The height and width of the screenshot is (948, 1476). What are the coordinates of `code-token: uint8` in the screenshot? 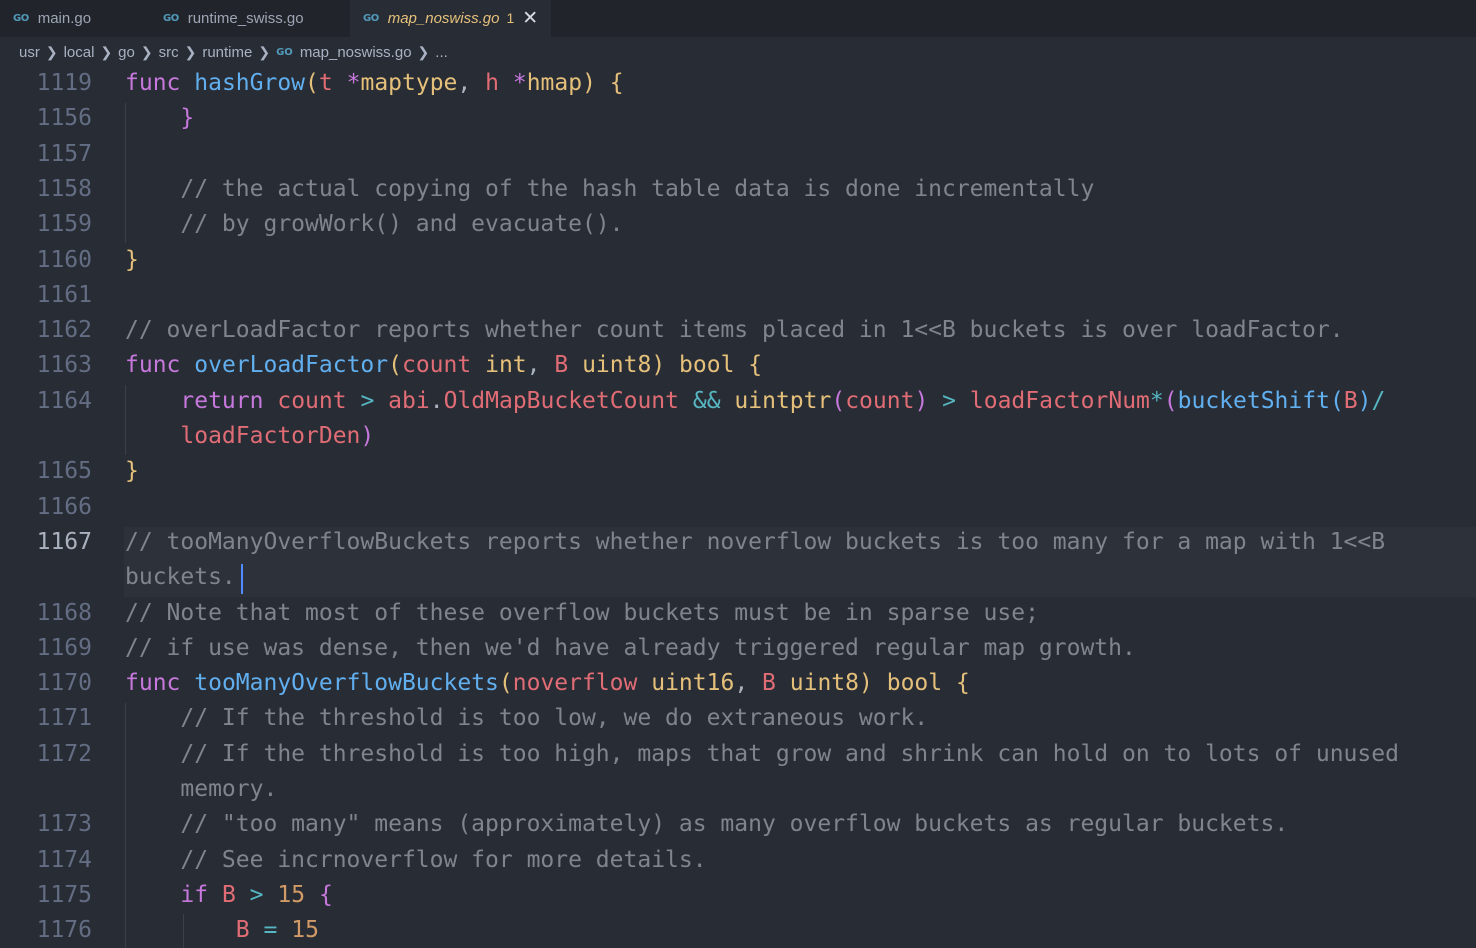 It's located at (824, 683).